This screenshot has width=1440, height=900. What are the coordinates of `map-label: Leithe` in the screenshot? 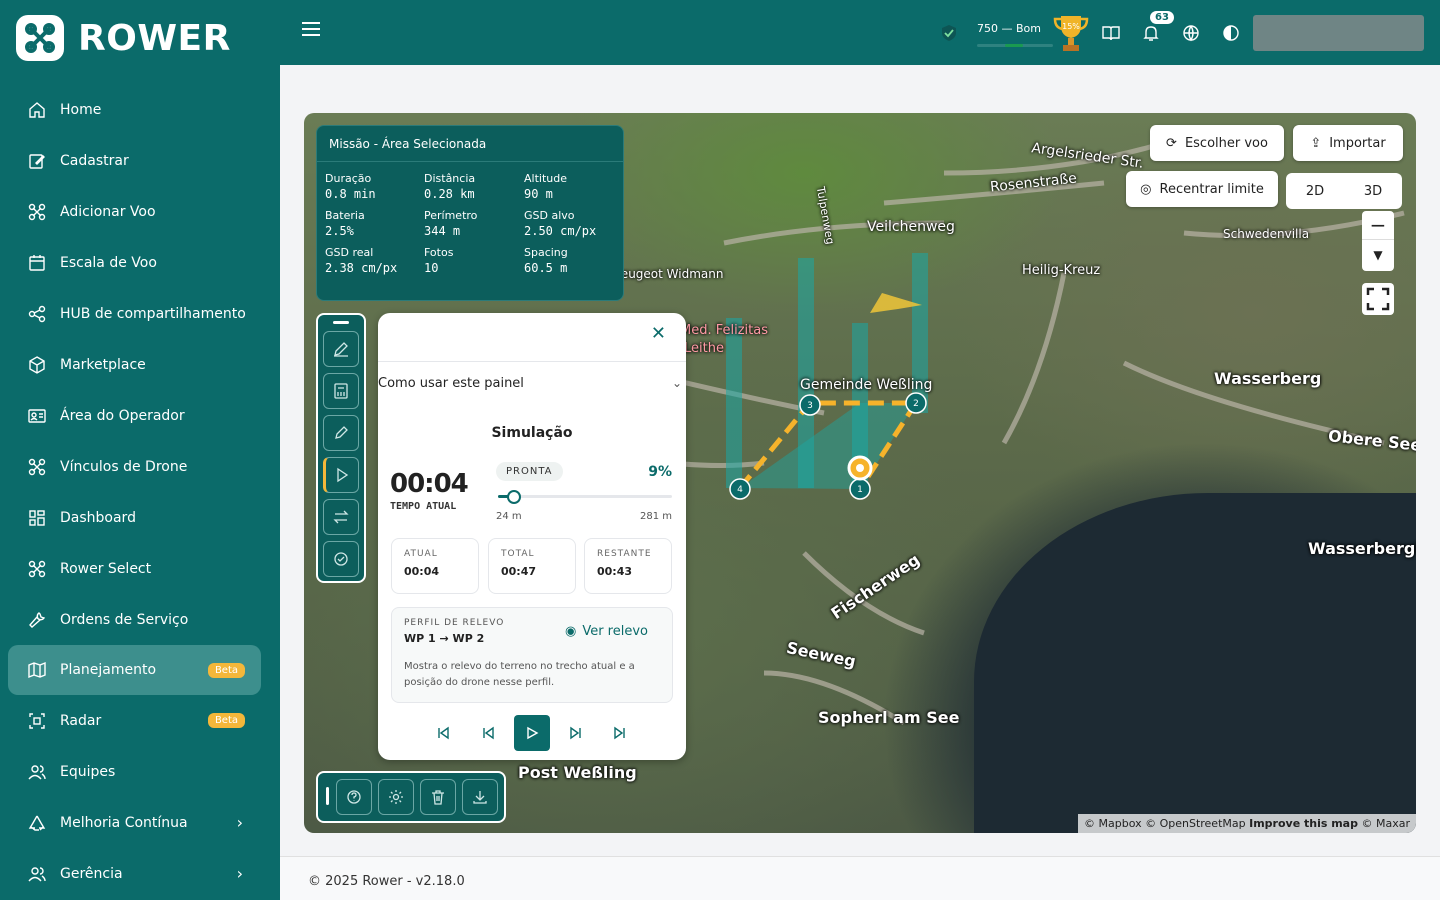 It's located at (704, 348).